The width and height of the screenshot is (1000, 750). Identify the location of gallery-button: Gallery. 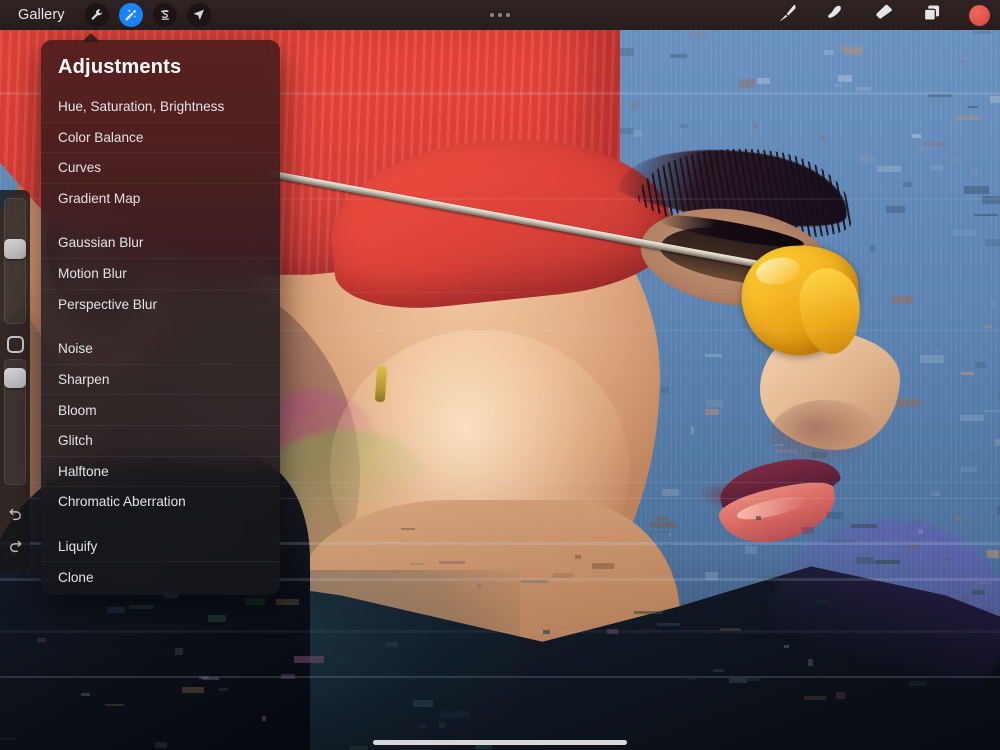
(41, 15).